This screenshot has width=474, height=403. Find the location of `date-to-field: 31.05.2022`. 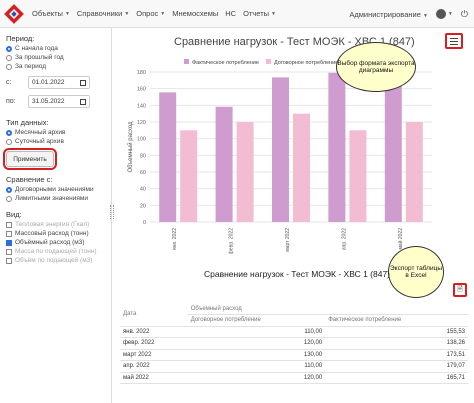

date-to-field: 31.05.2022 is located at coordinates (59, 101).